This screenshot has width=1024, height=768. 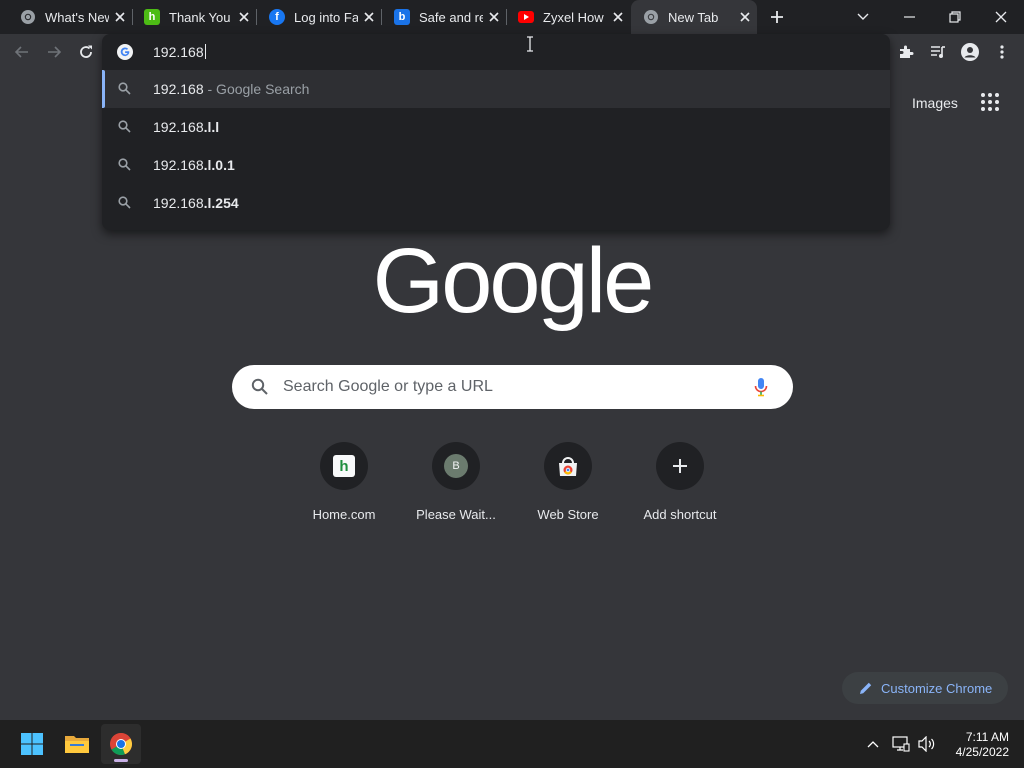 I want to click on network-button, so click(x=901, y=744).